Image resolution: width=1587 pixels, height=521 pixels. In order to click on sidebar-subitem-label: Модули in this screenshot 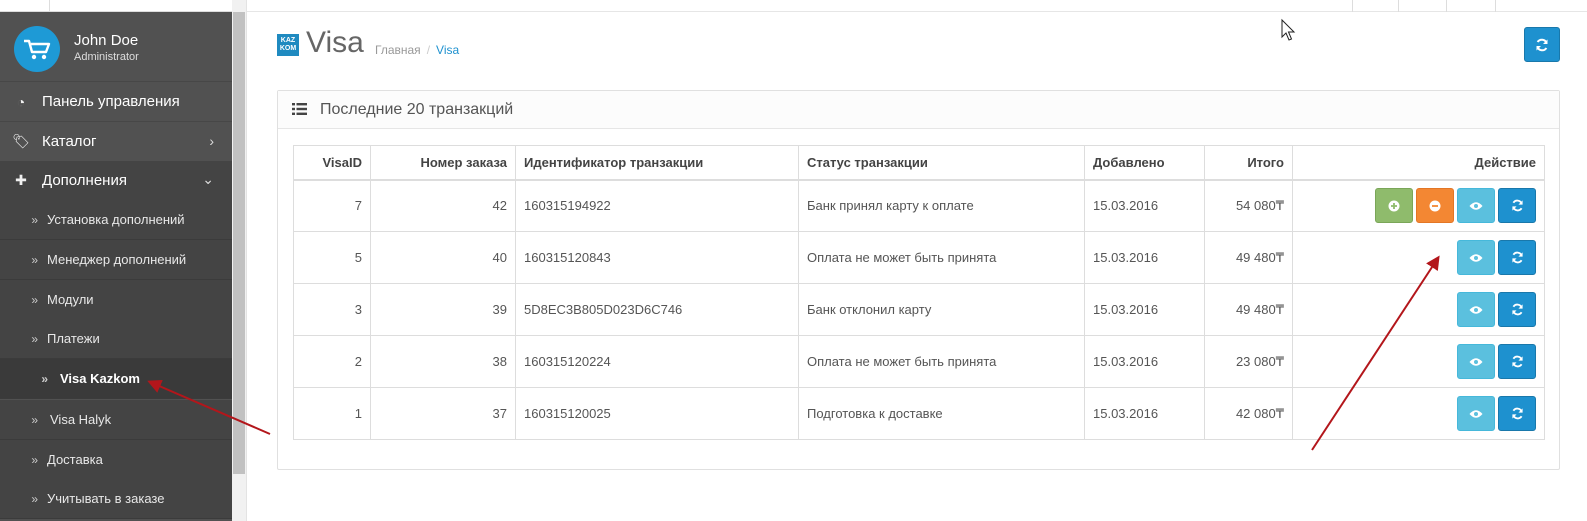, I will do `click(70, 299)`.